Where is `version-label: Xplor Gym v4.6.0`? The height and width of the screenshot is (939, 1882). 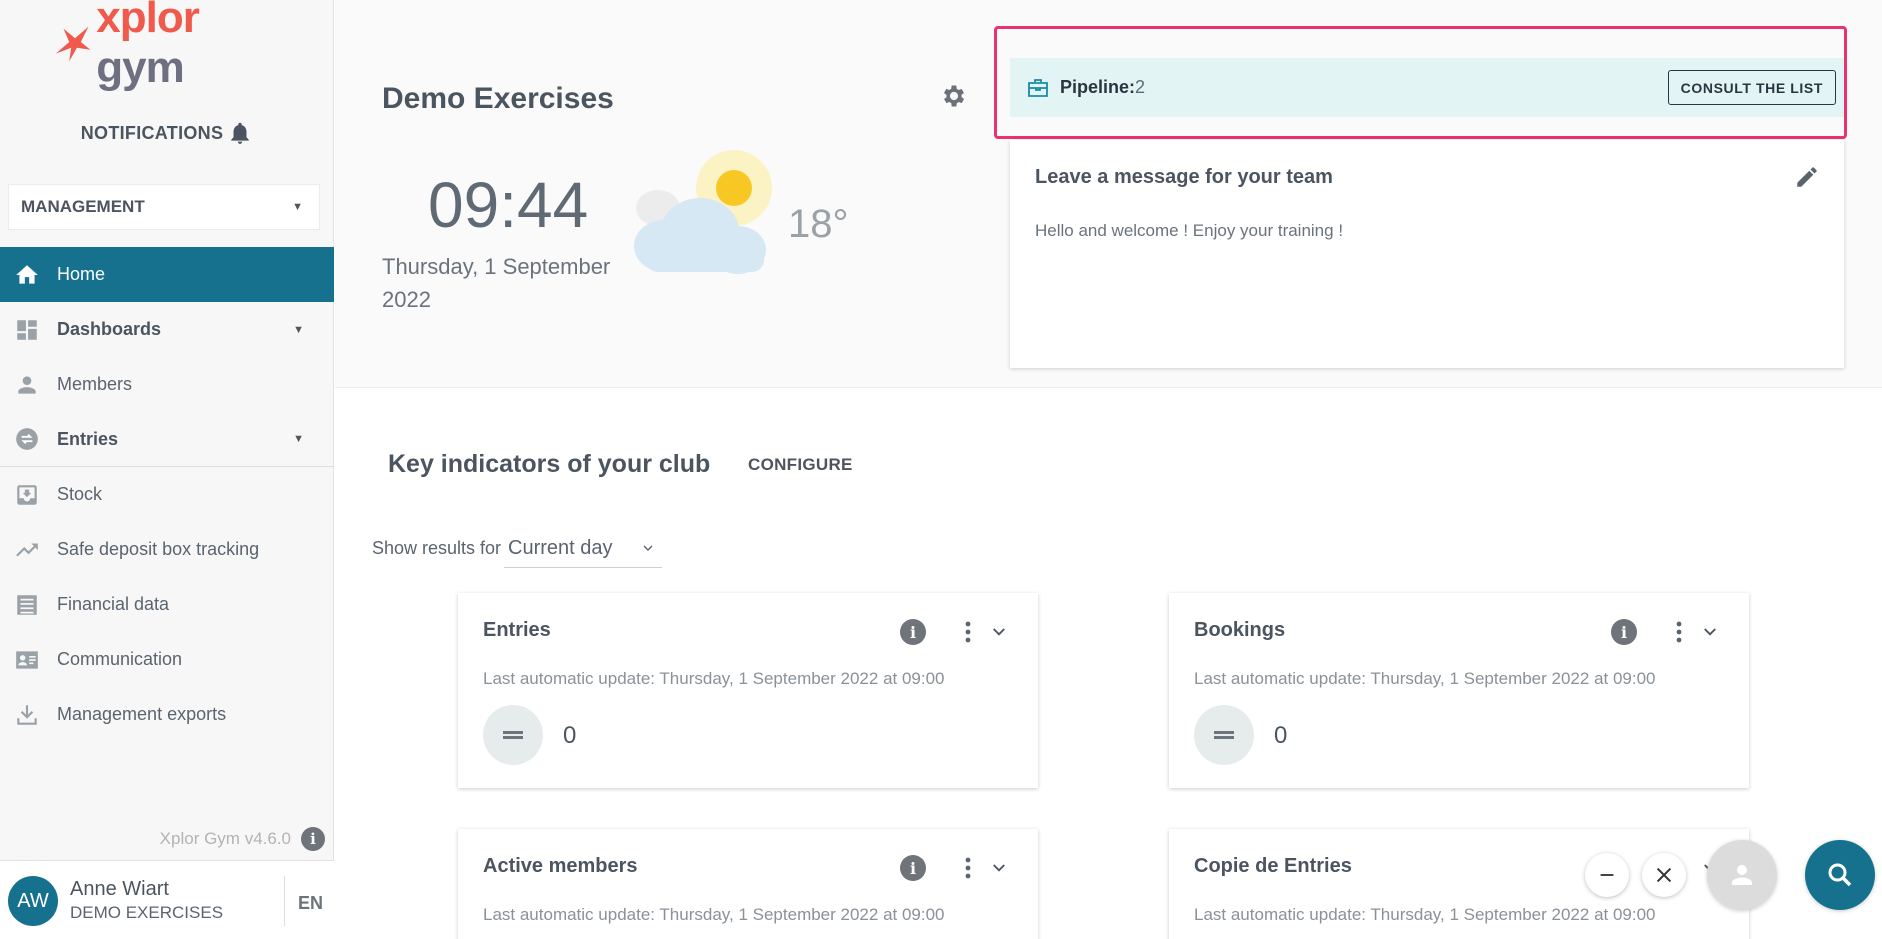 version-label: Xplor Gym v4.6.0 is located at coordinates (225, 838).